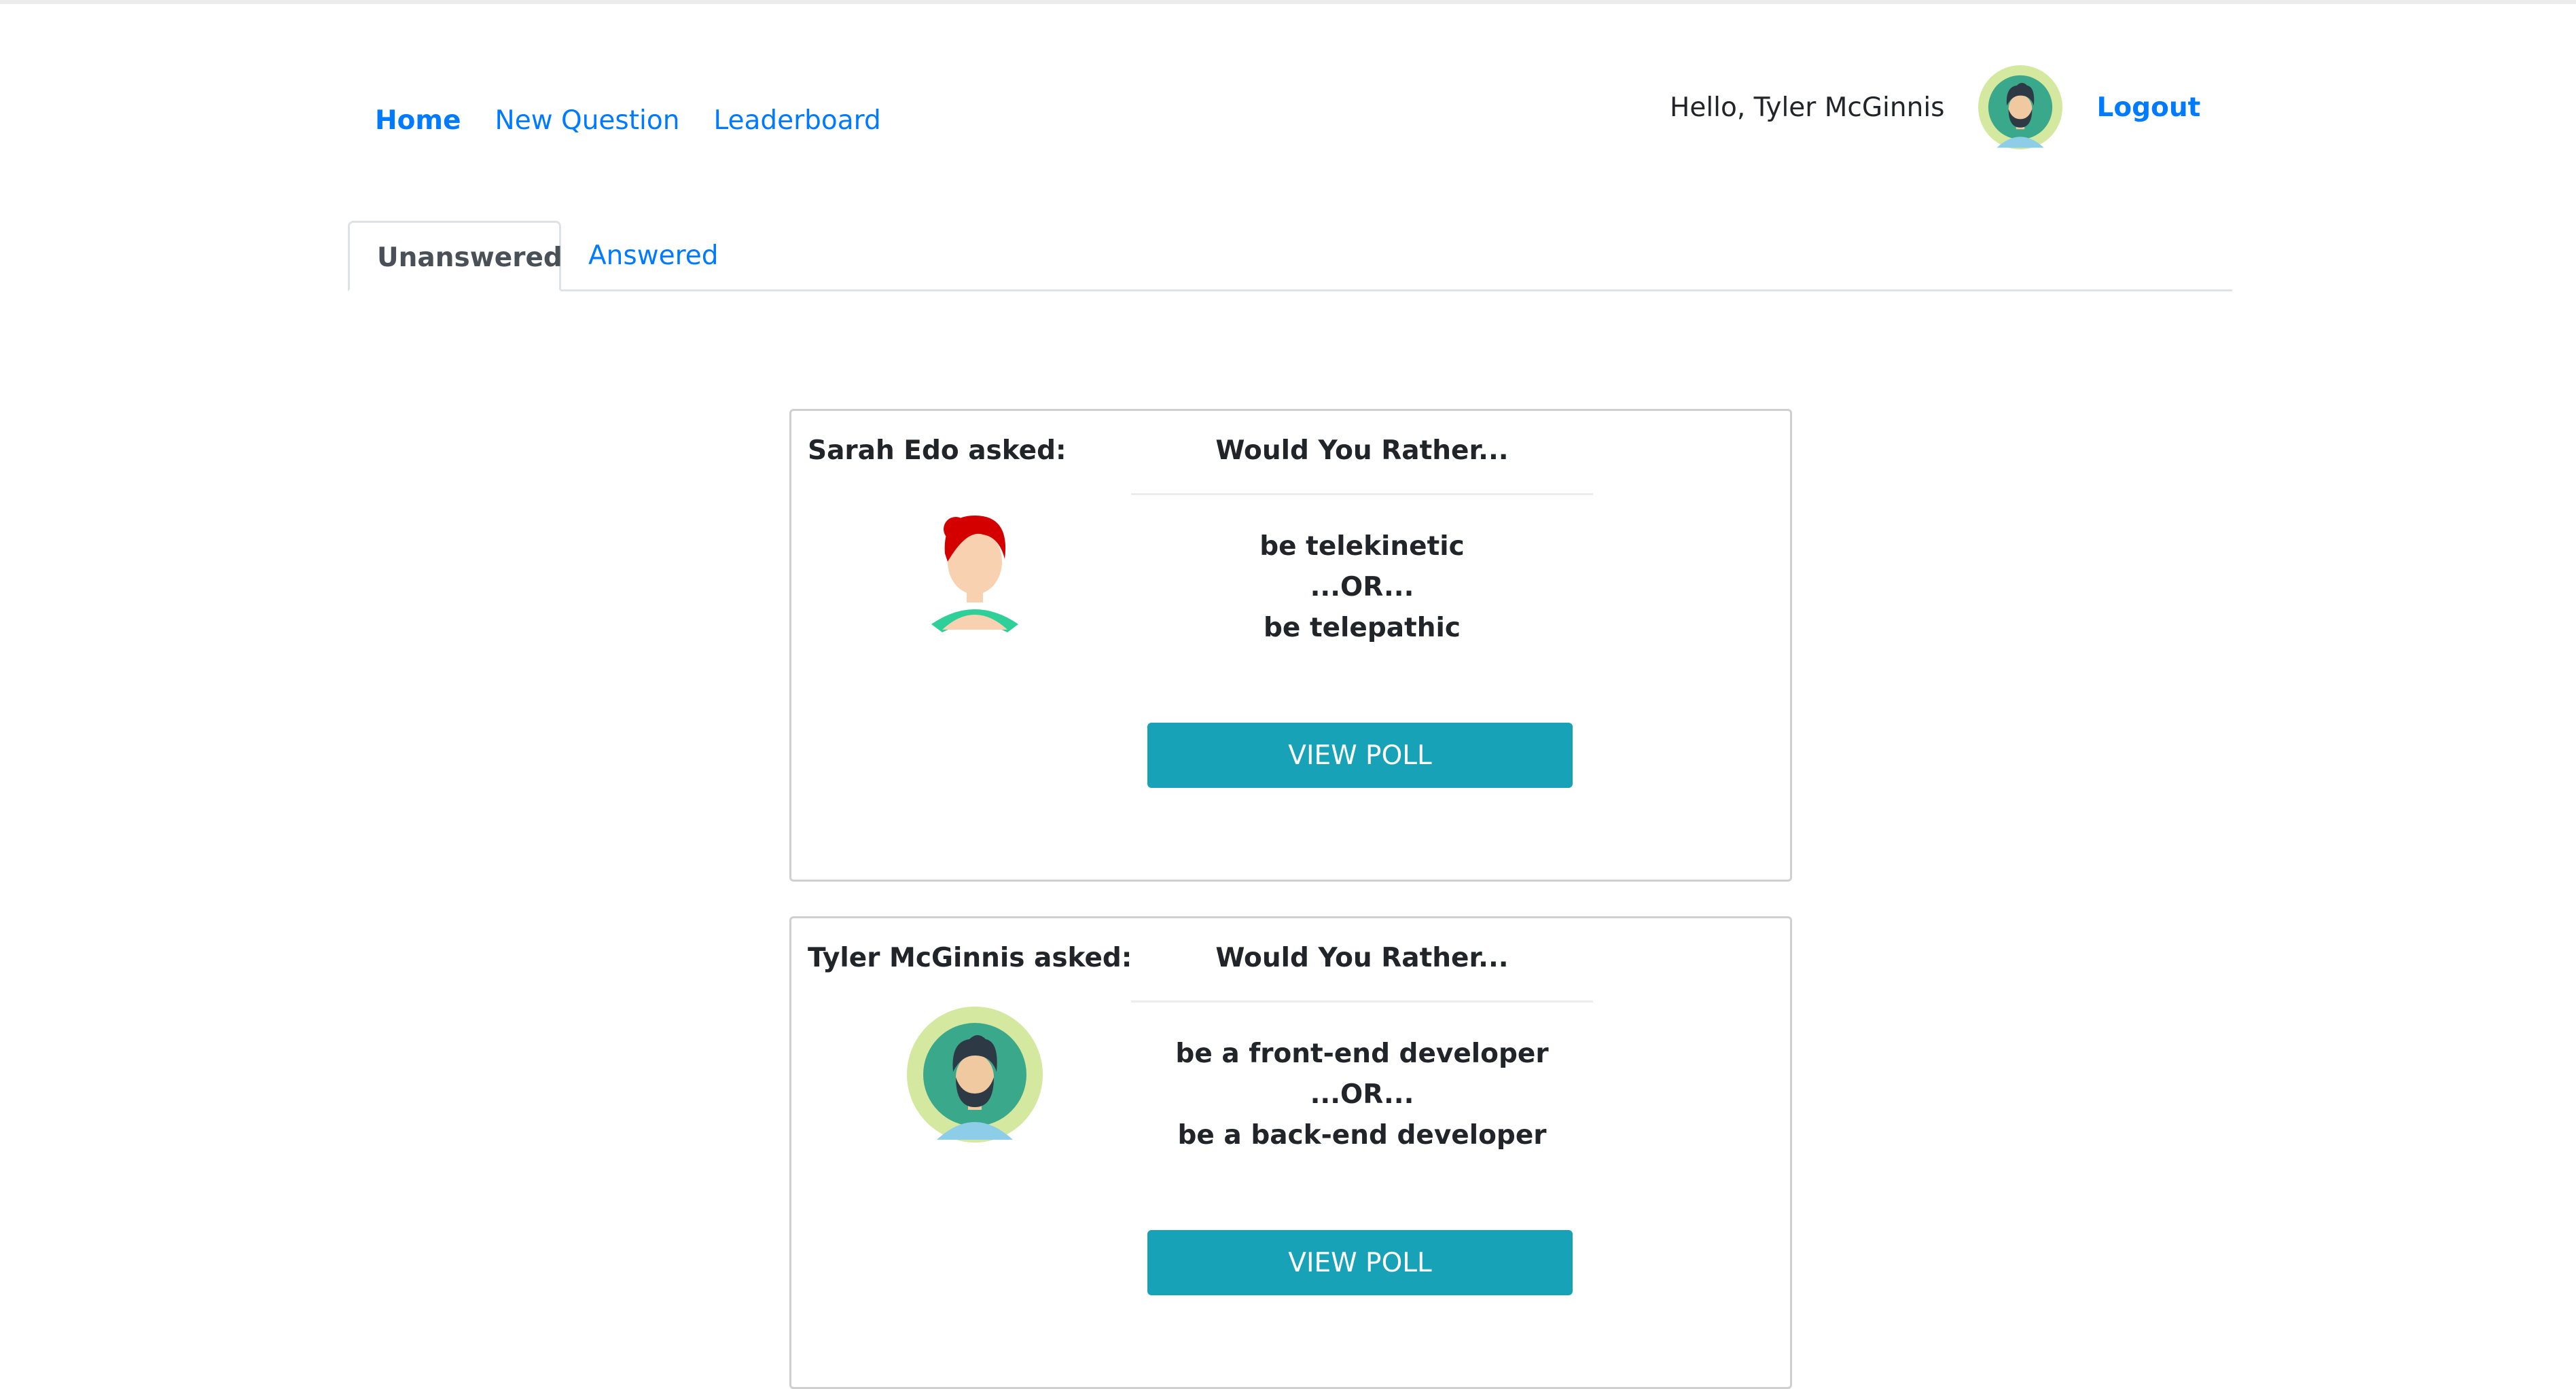  I want to click on tab-answered: Answered, so click(653, 256).